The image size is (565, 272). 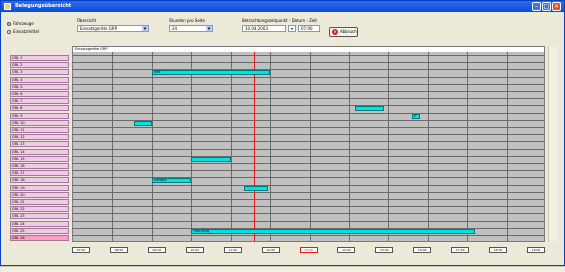 I want to click on resource-row-label: GRL 23, so click(x=39, y=216).